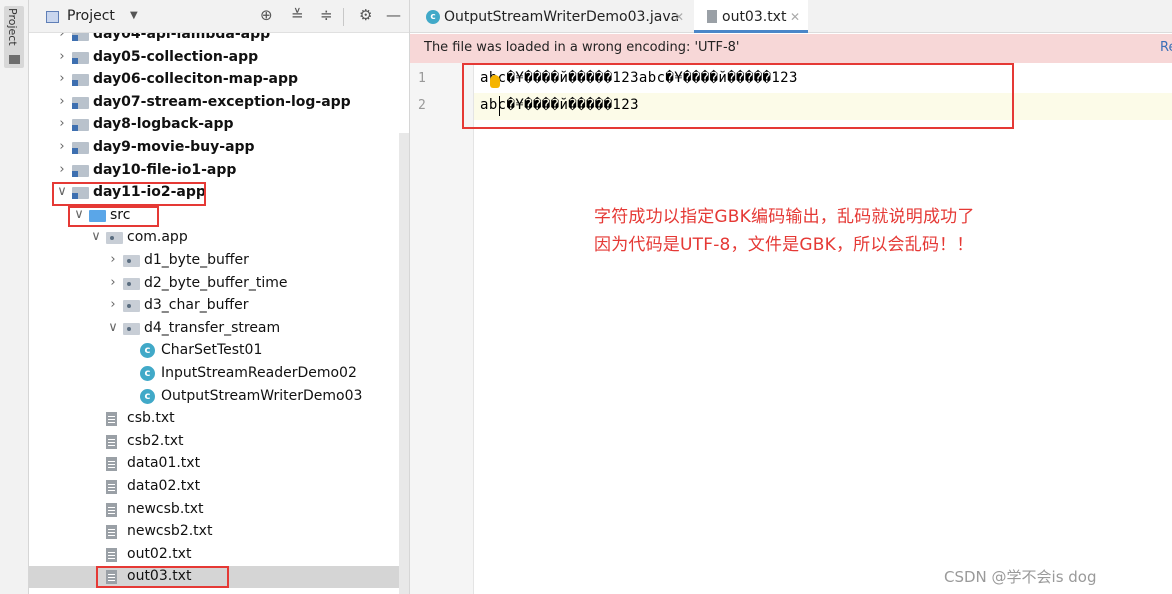 This screenshot has width=1172, height=594. I want to click on tree-item: › d3_char_buffer, so click(219, 306).